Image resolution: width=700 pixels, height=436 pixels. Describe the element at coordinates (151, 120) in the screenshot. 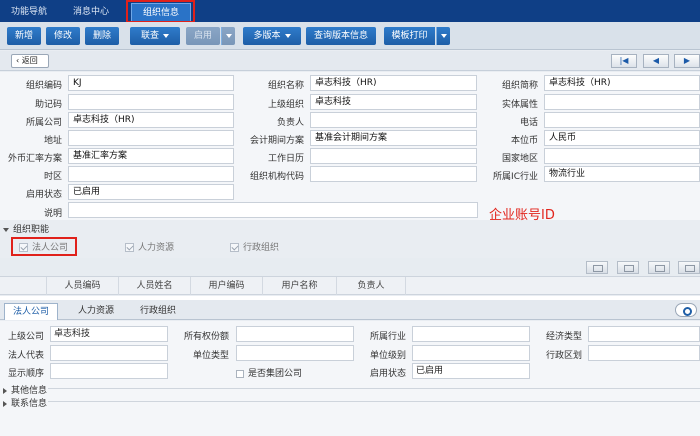

I see `company-field: 卓志科技（HR)` at that location.